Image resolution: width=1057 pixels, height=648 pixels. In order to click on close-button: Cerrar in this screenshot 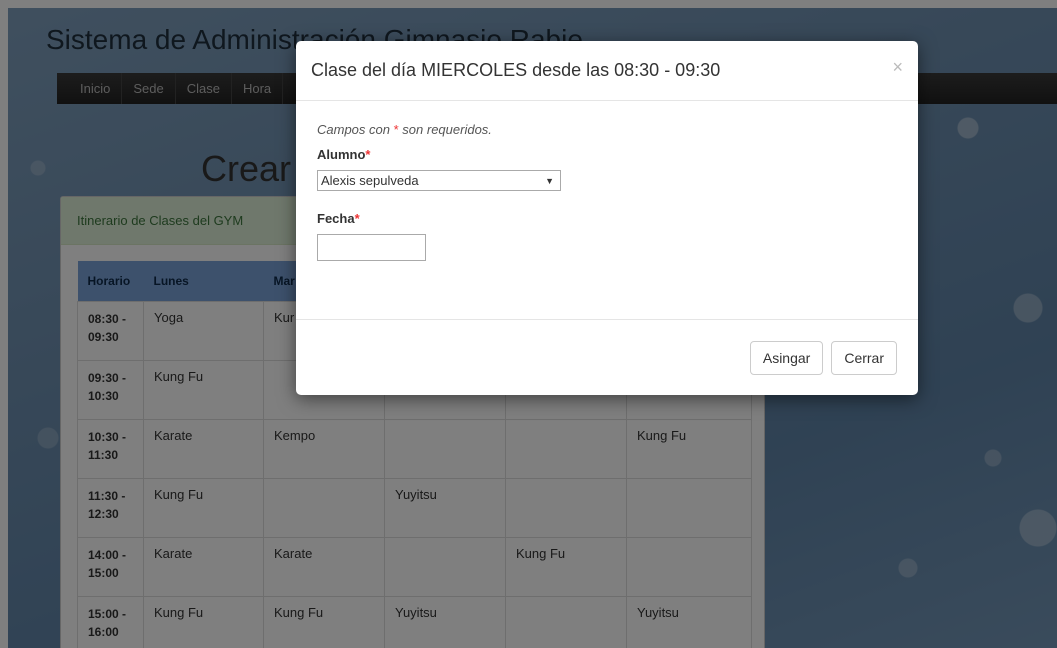, I will do `click(864, 357)`.